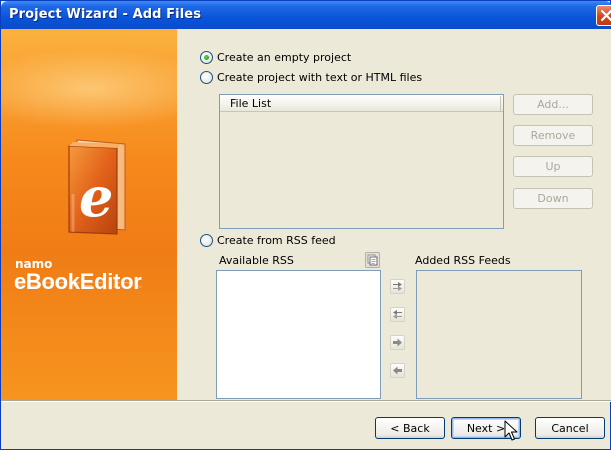  What do you see at coordinates (89, 89) in the screenshot?
I see `sidebar-glow` at bounding box center [89, 89].